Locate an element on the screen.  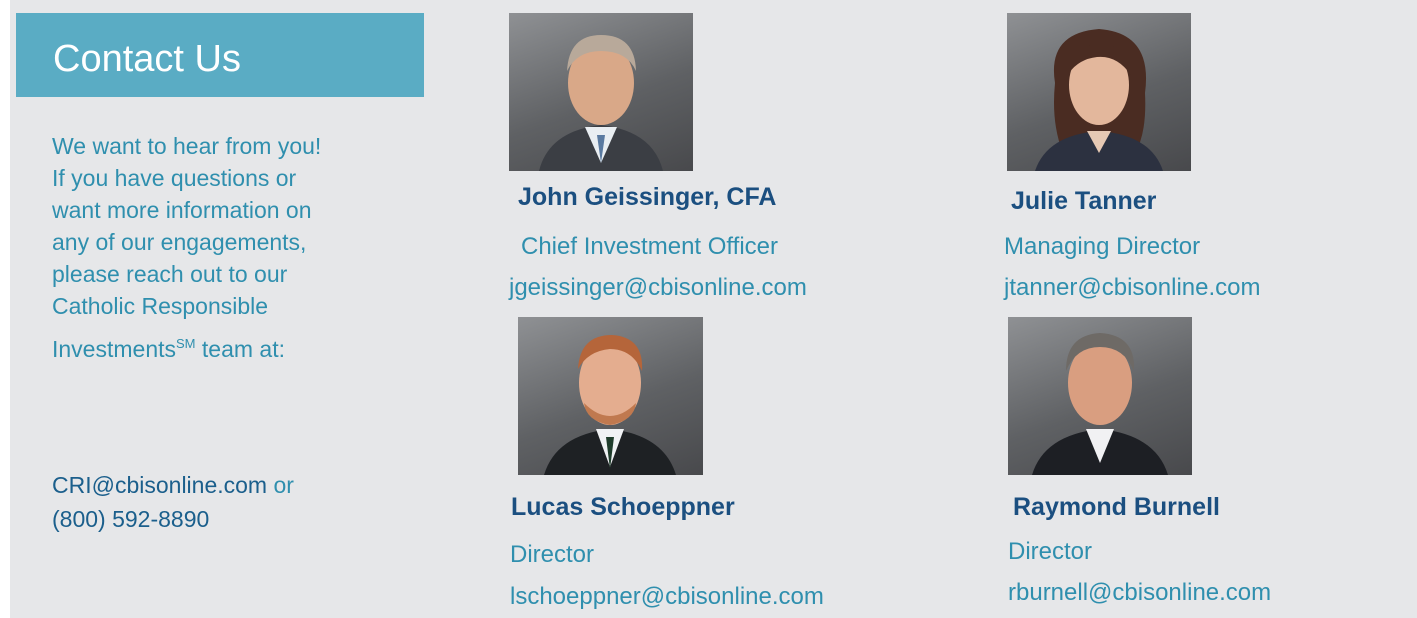
contact-us-heading: Contact Us is located at coordinates (220, 55).